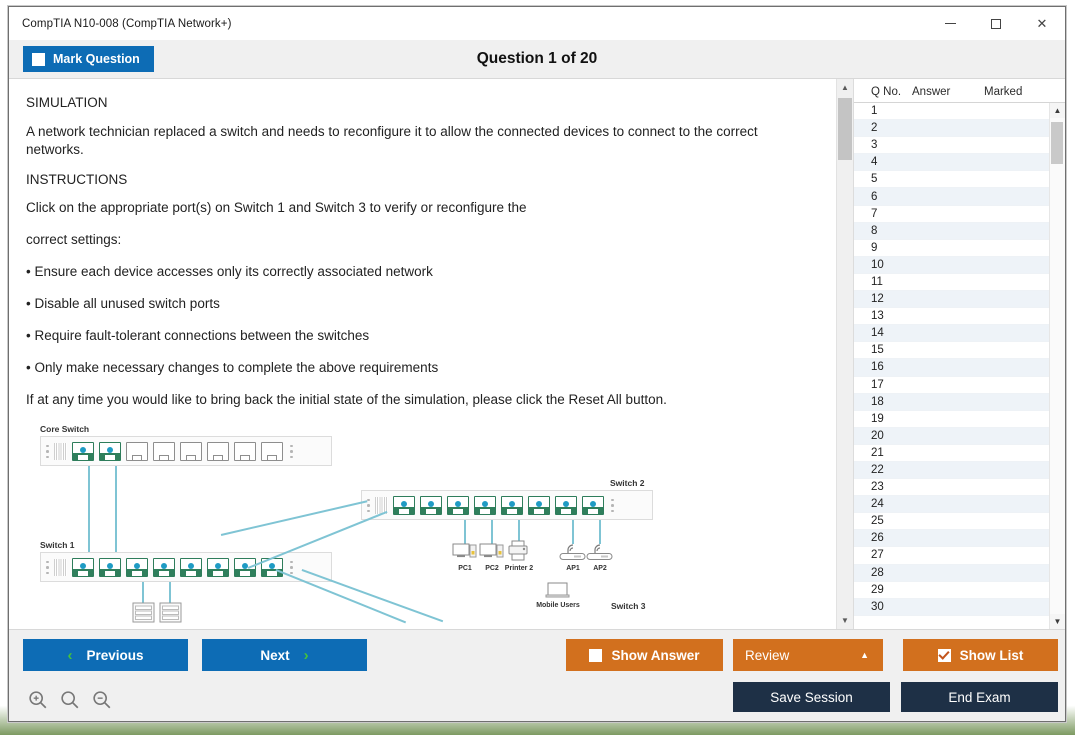  Describe the element at coordinates (951, 112) in the screenshot. I see `question-list-row: 1` at that location.